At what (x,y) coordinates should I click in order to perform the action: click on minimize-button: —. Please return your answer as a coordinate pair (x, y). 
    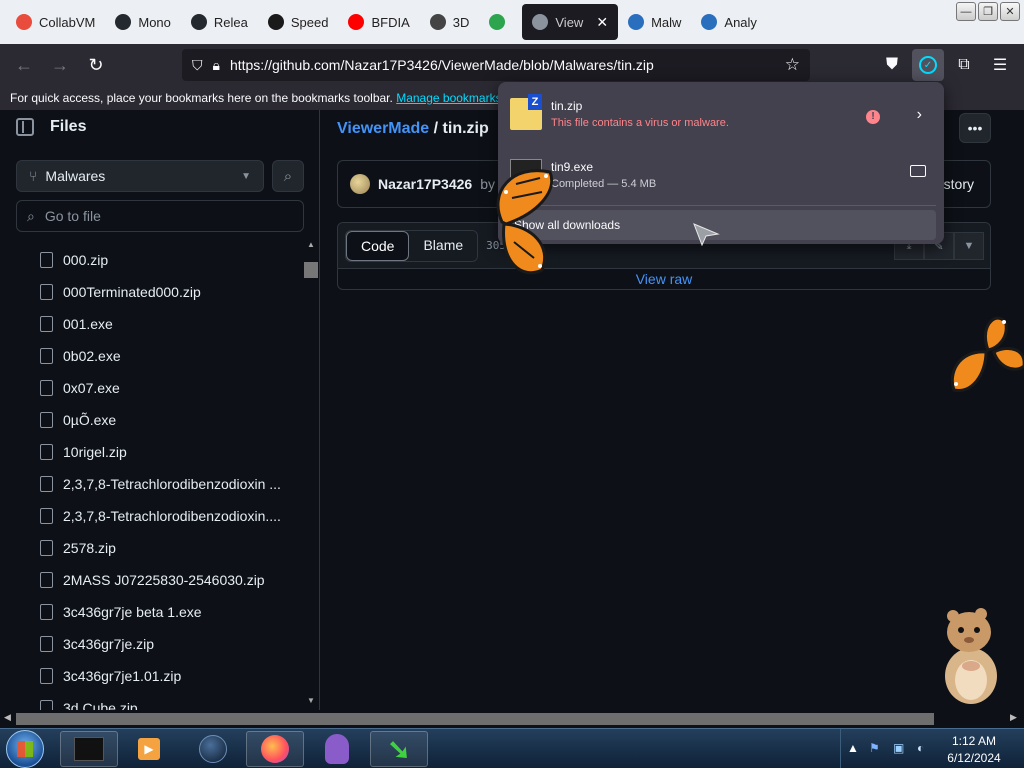
    Looking at the image, I should click on (966, 11).